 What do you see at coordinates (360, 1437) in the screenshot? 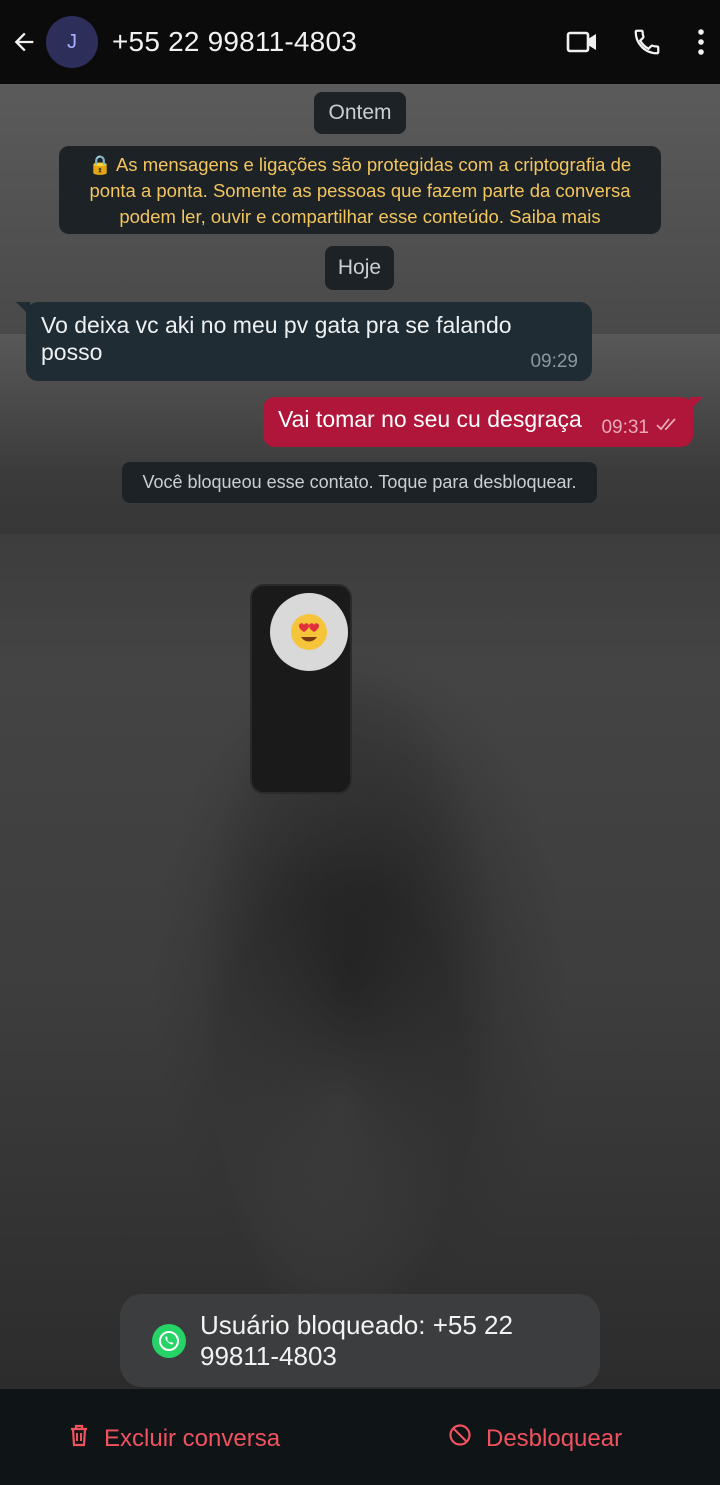
I see `bottom-action-bar: Excluir conversa Desbloquear` at bounding box center [360, 1437].